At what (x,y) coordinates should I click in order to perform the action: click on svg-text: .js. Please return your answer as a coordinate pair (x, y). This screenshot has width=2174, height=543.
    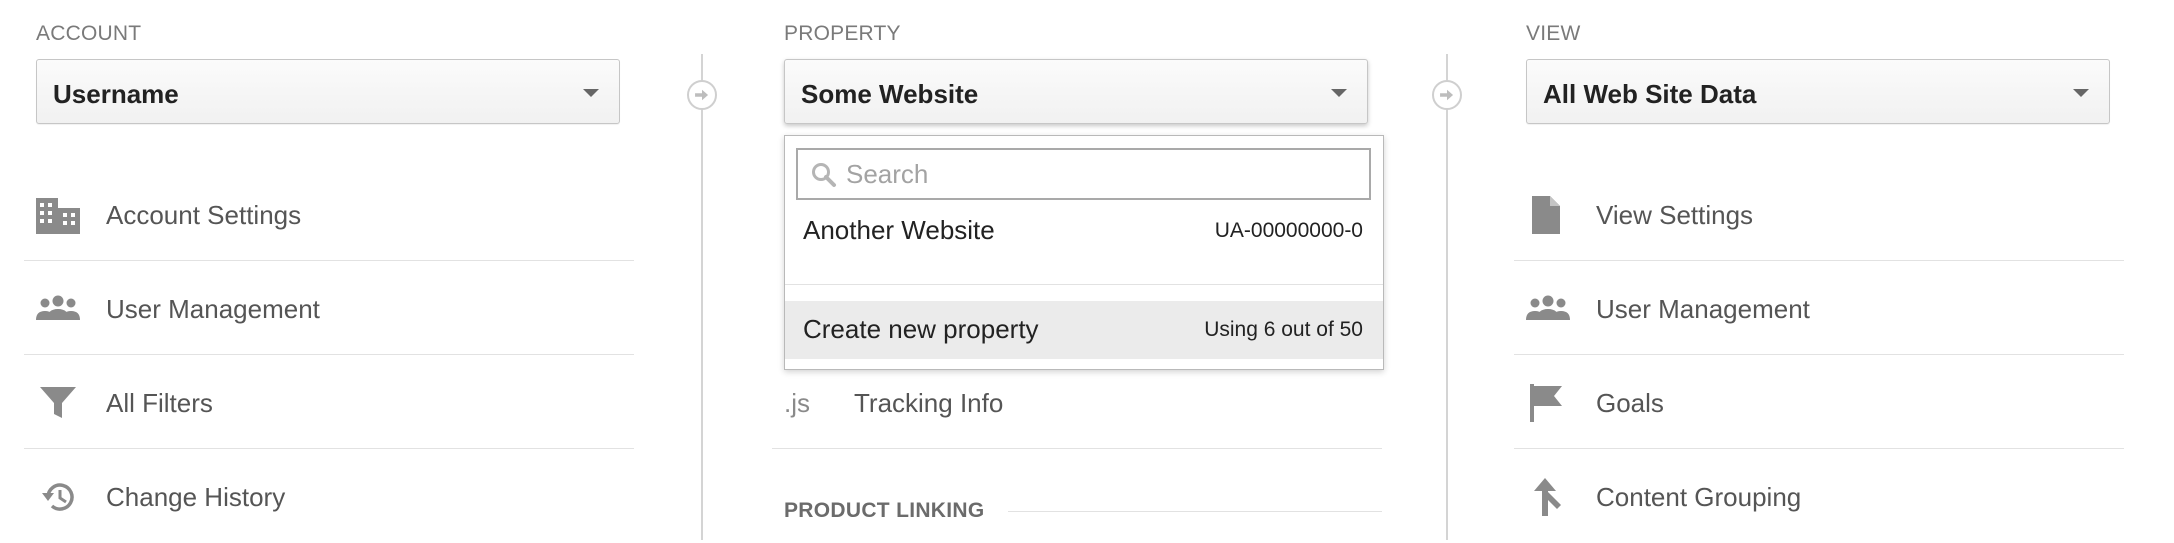
    Looking at the image, I should click on (797, 403).